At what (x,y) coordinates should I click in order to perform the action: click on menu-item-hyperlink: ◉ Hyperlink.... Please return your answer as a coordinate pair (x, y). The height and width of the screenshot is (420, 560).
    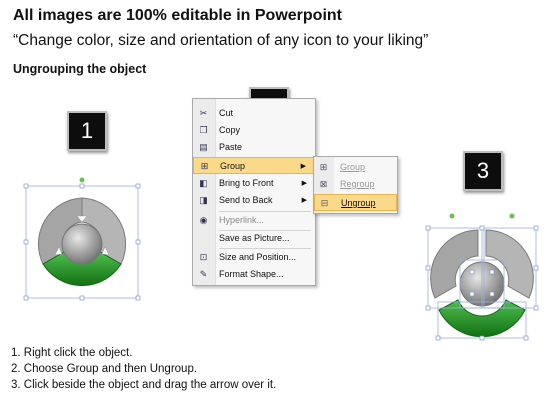
    Looking at the image, I should click on (254, 220).